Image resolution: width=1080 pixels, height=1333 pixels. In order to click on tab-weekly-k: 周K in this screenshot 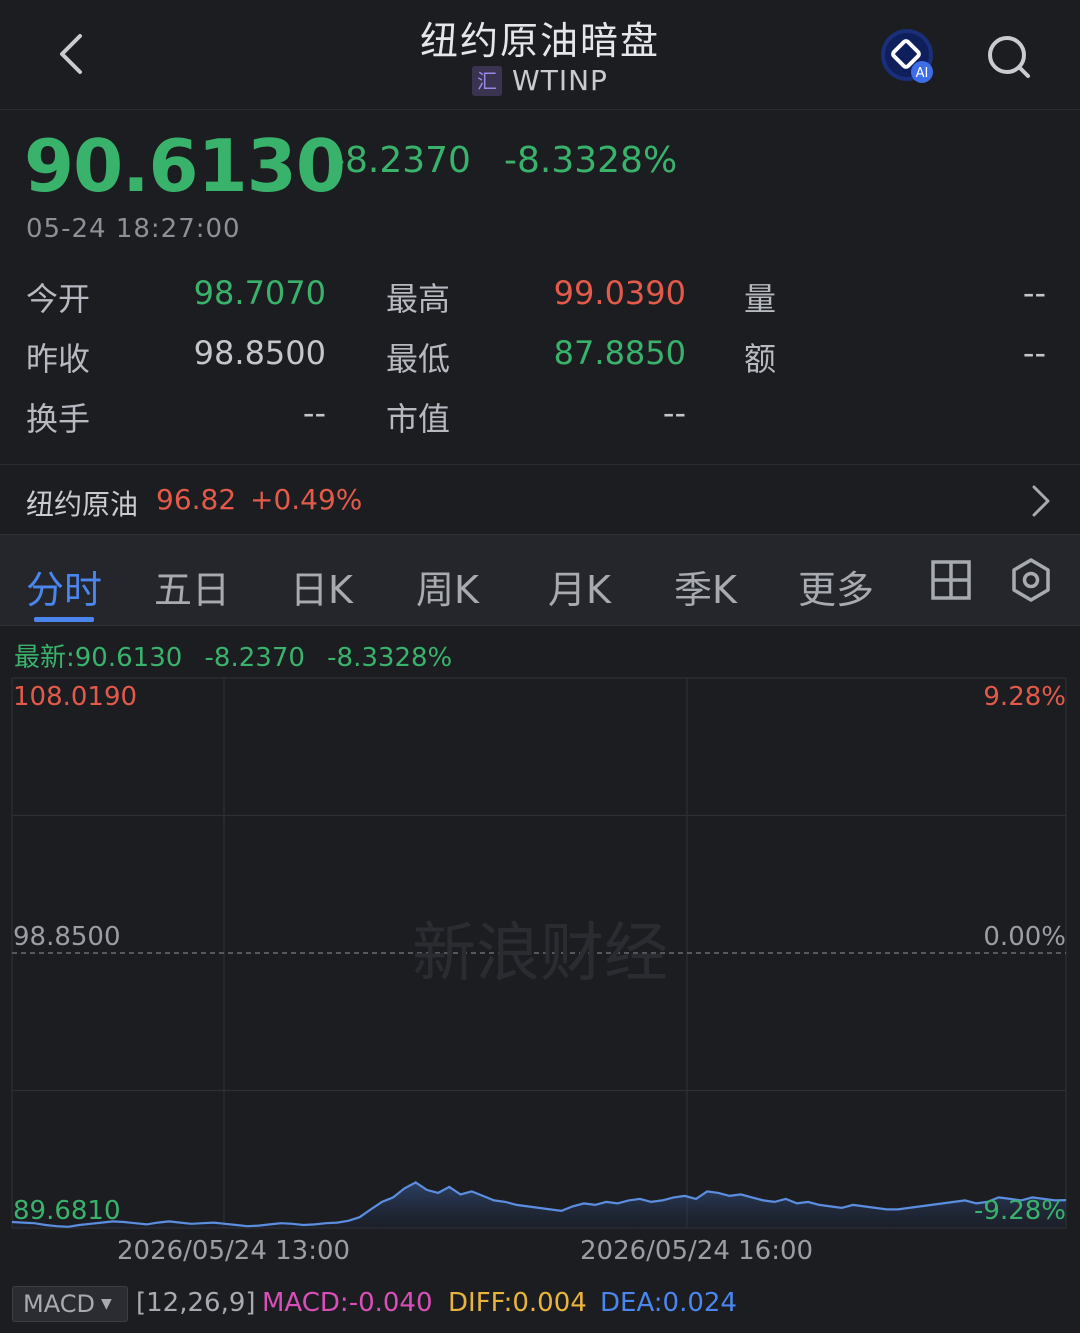, I will do `click(447, 586)`.